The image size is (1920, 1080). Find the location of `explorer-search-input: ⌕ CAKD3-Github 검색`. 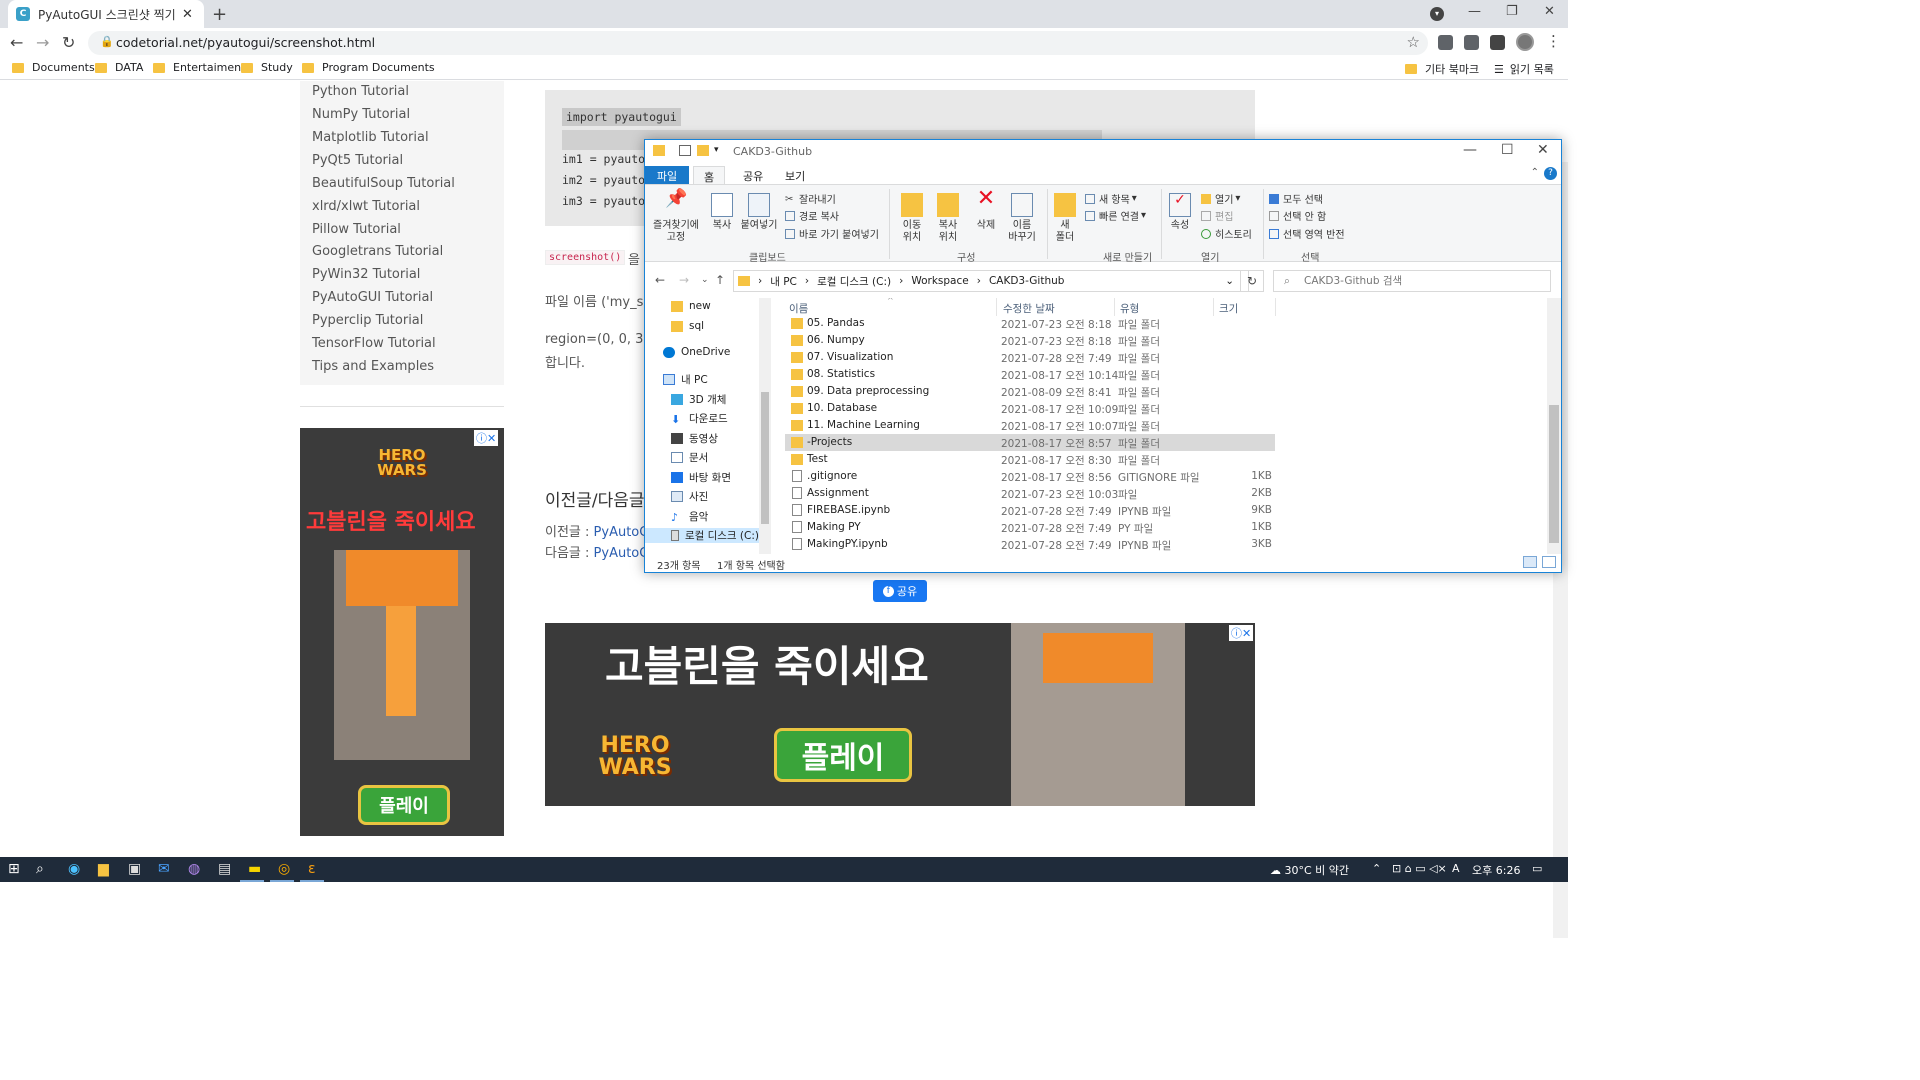

explorer-search-input: ⌕ CAKD3-Github 검색 is located at coordinates (1412, 281).